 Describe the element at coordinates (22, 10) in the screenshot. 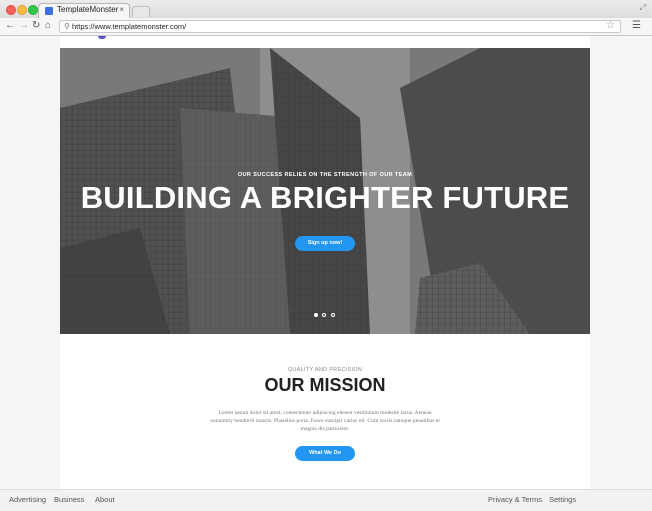

I see `minimize-window-button` at that location.